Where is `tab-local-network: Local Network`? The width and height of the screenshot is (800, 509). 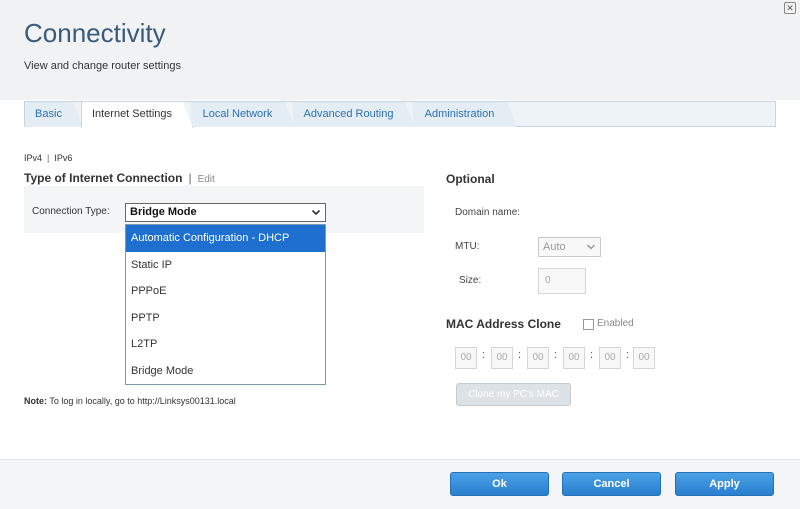
tab-local-network: Local Network is located at coordinates (243, 114).